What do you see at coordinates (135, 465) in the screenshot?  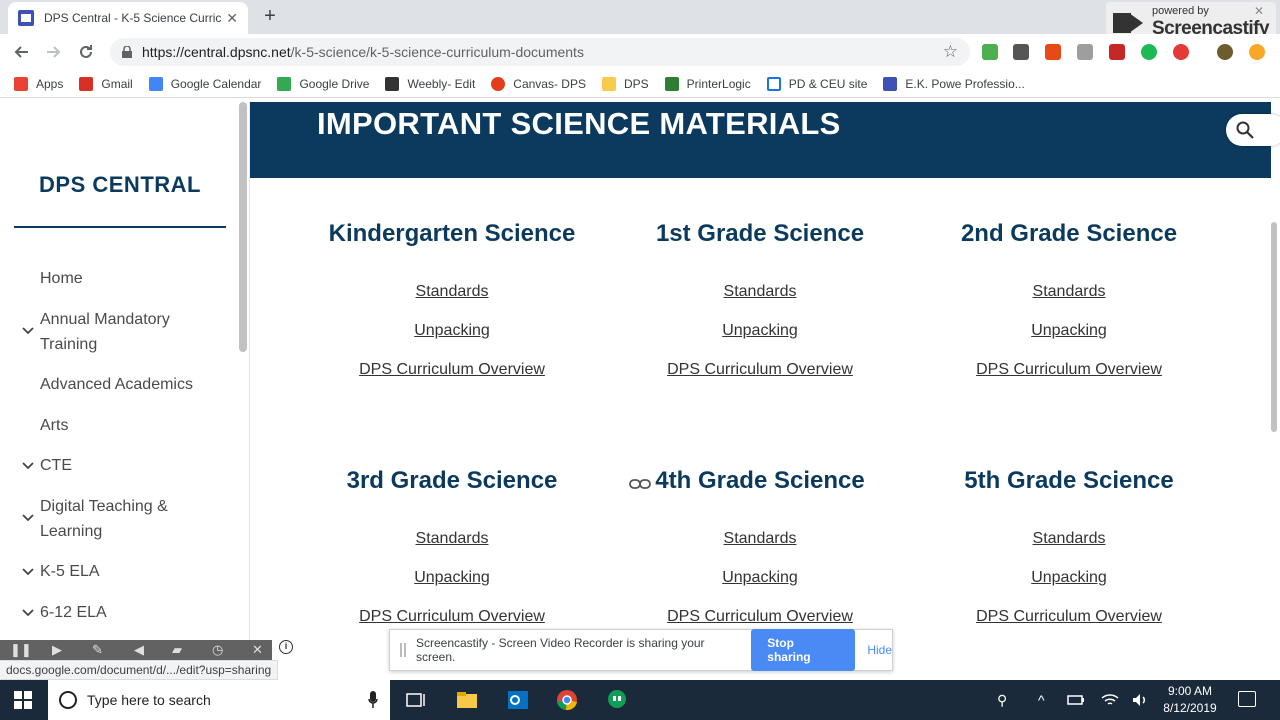 I see `sidebar-item-cte: CTE` at bounding box center [135, 465].